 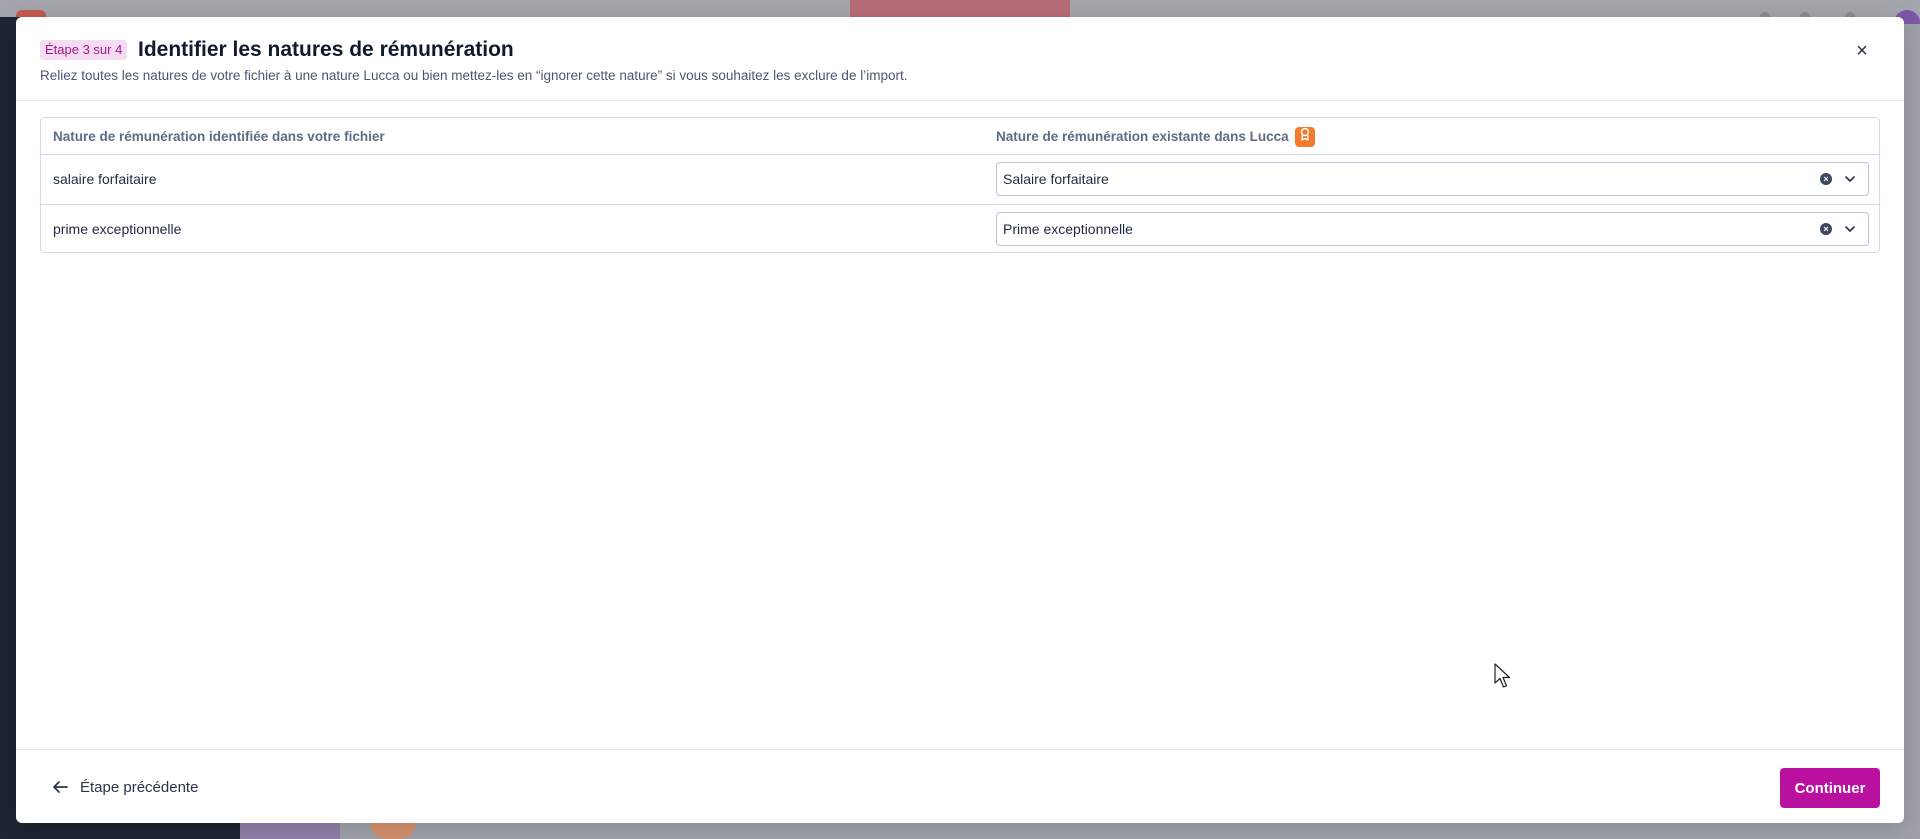 I want to click on lucca-nature-value: Salaire forfaitaire, so click(x=1056, y=179).